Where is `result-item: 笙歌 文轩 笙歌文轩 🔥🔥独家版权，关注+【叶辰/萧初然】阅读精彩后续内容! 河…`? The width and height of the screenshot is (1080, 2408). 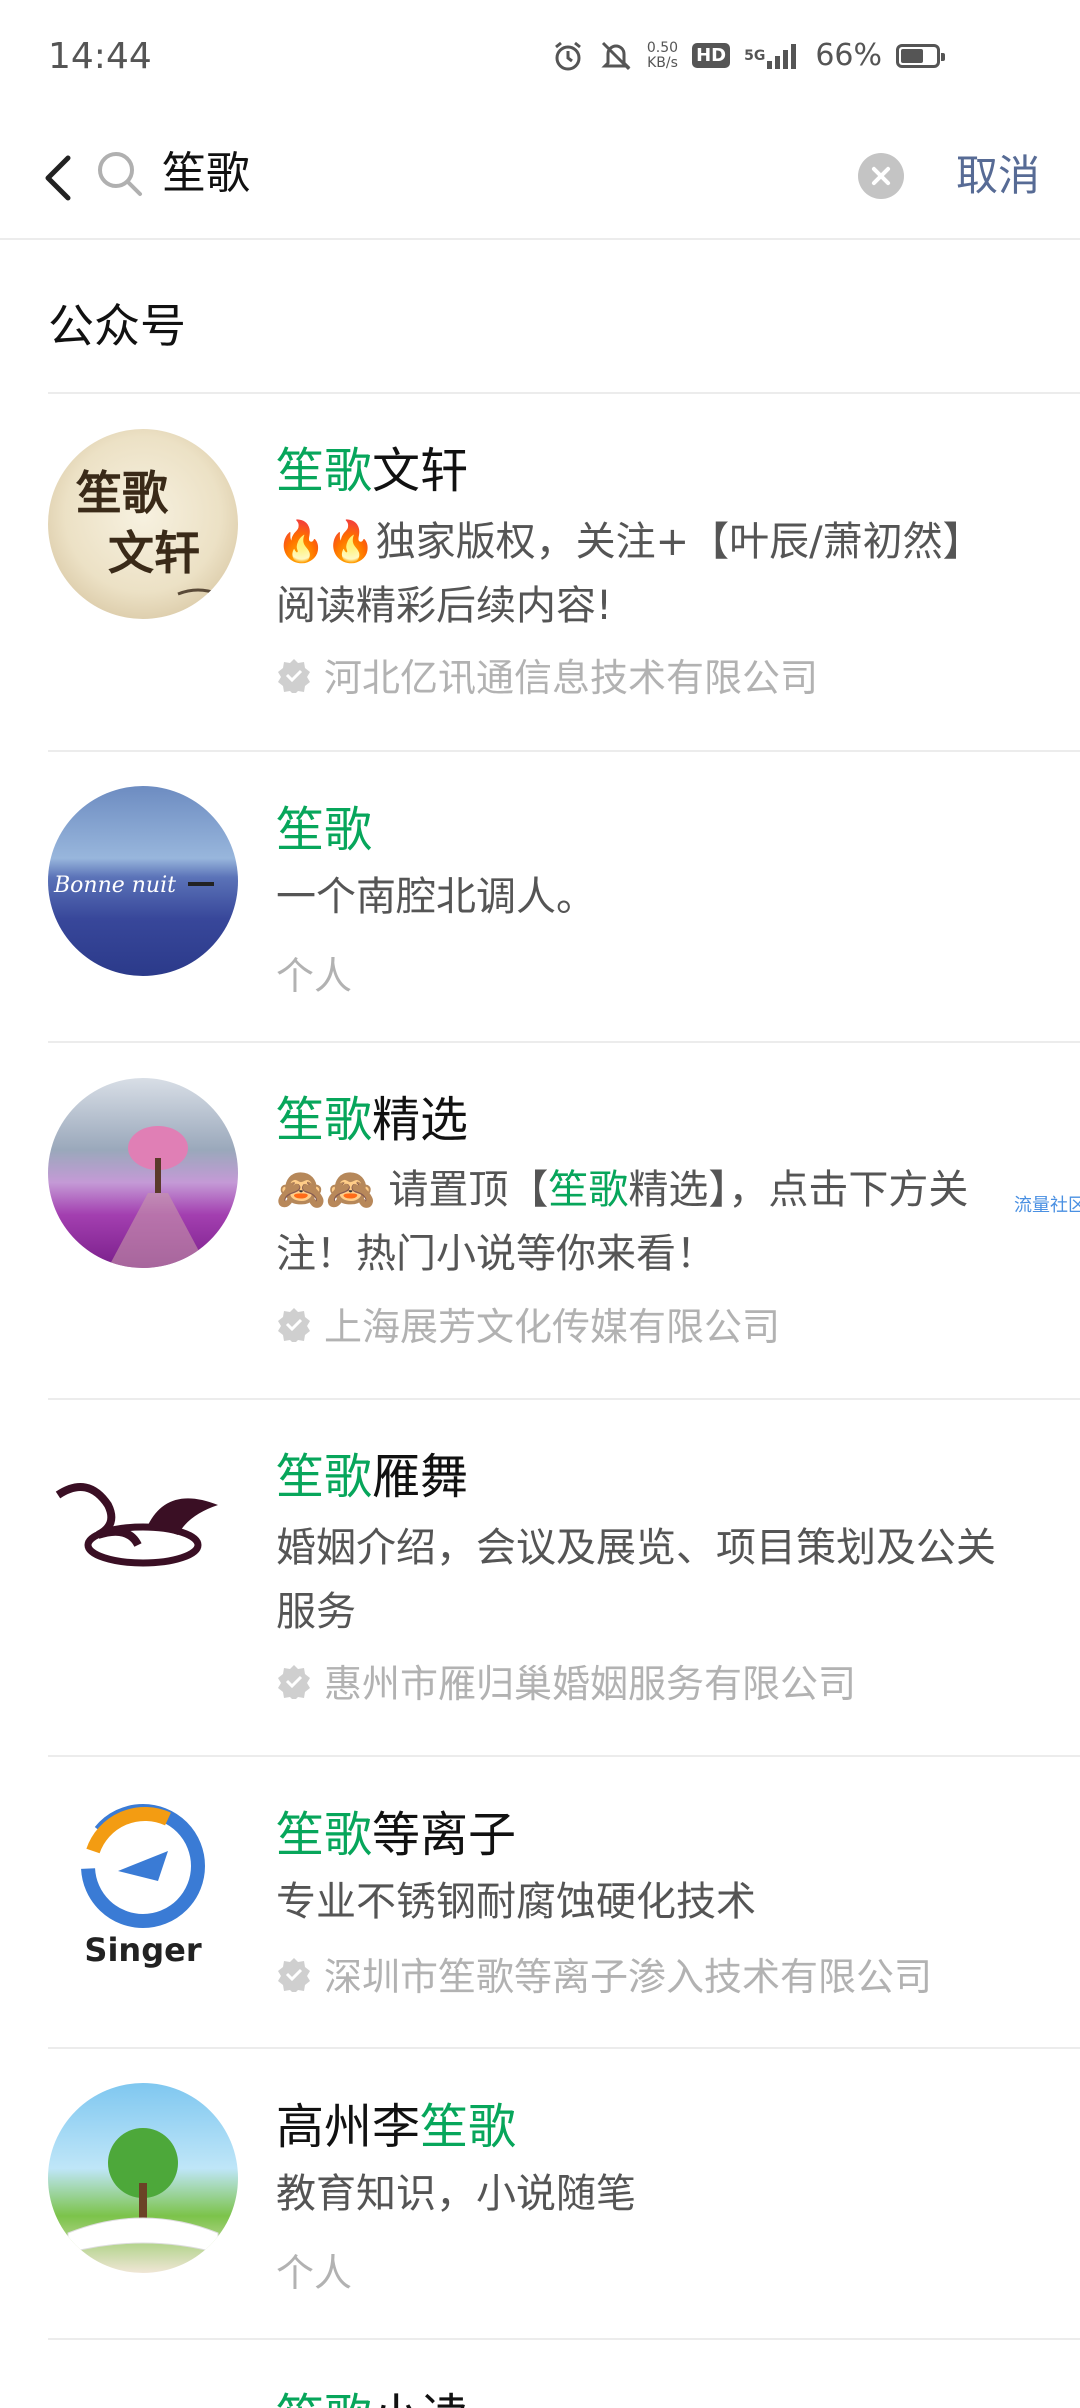
result-item: 笙歌 文轩 笙歌文轩 🔥🔥独家版权，关注+【叶辰/萧初然】阅读精彩后续内容! 河… is located at coordinates (540, 571).